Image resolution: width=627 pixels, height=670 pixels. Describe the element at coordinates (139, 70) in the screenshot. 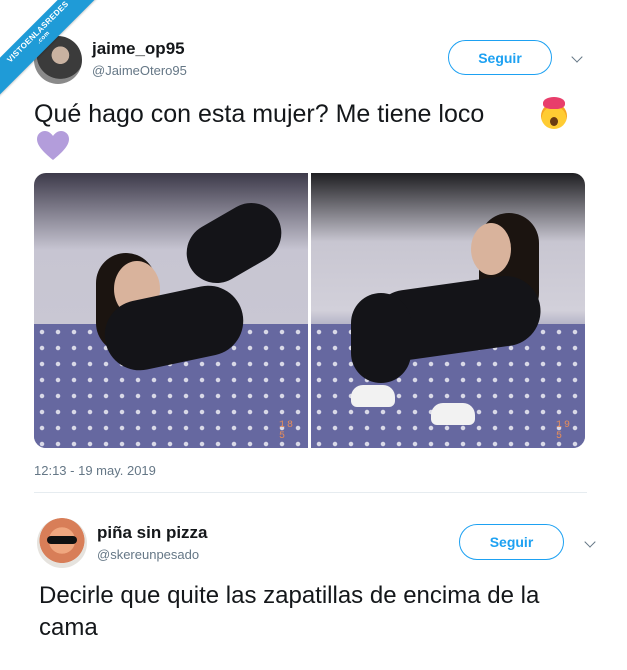

I see `author-handle: @JaimeOtero95` at that location.